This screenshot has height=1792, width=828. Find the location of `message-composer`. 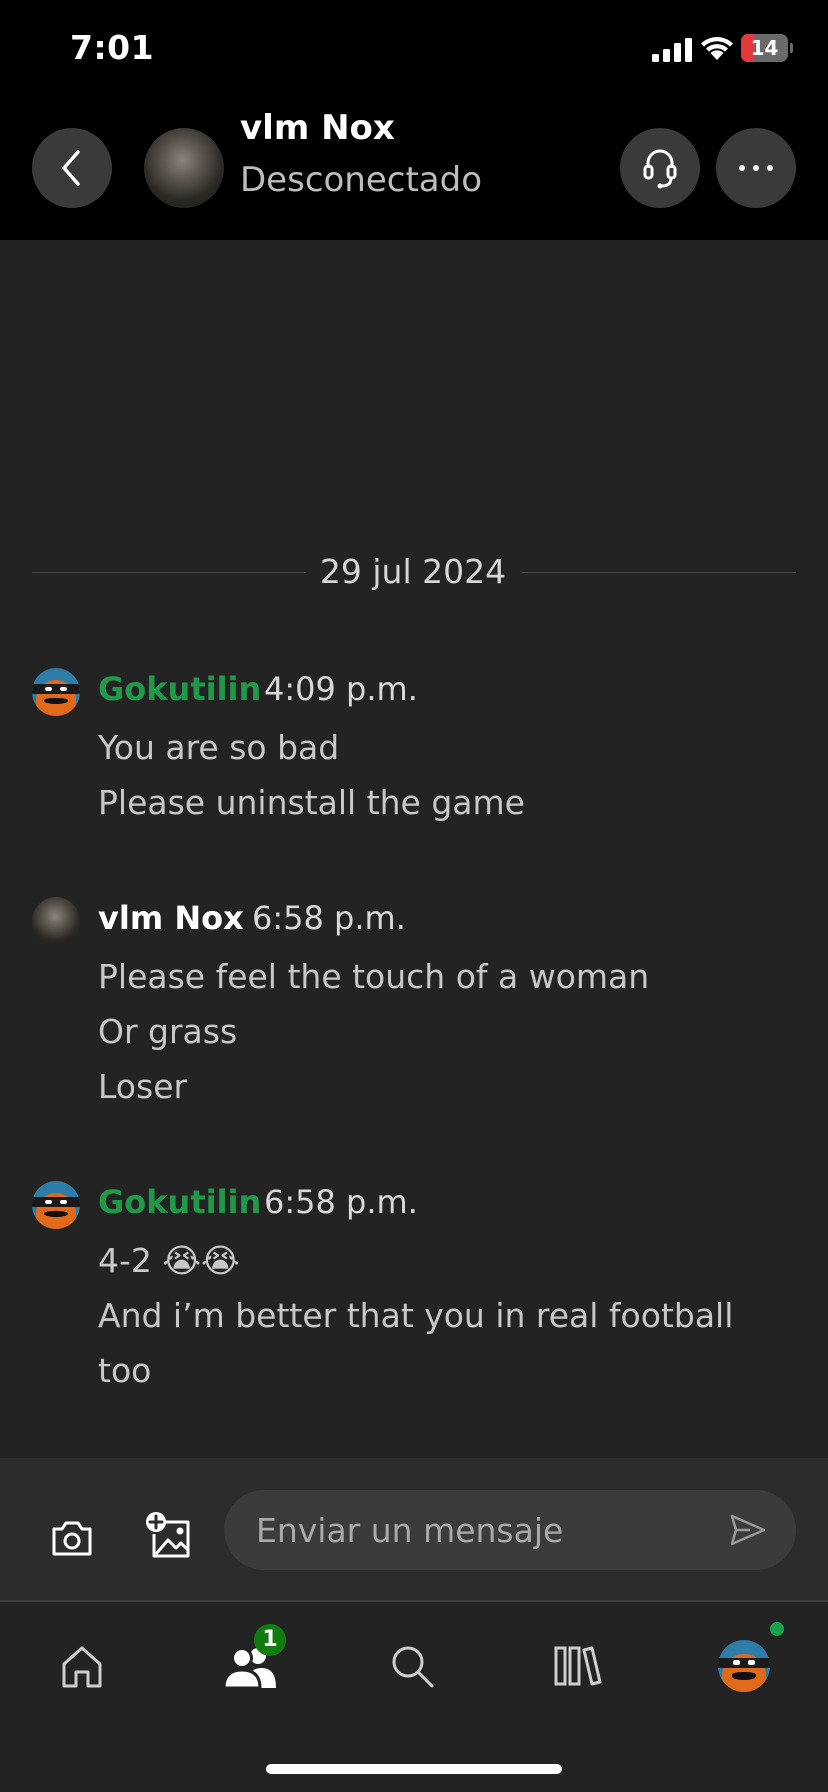

message-composer is located at coordinates (414, 1529).